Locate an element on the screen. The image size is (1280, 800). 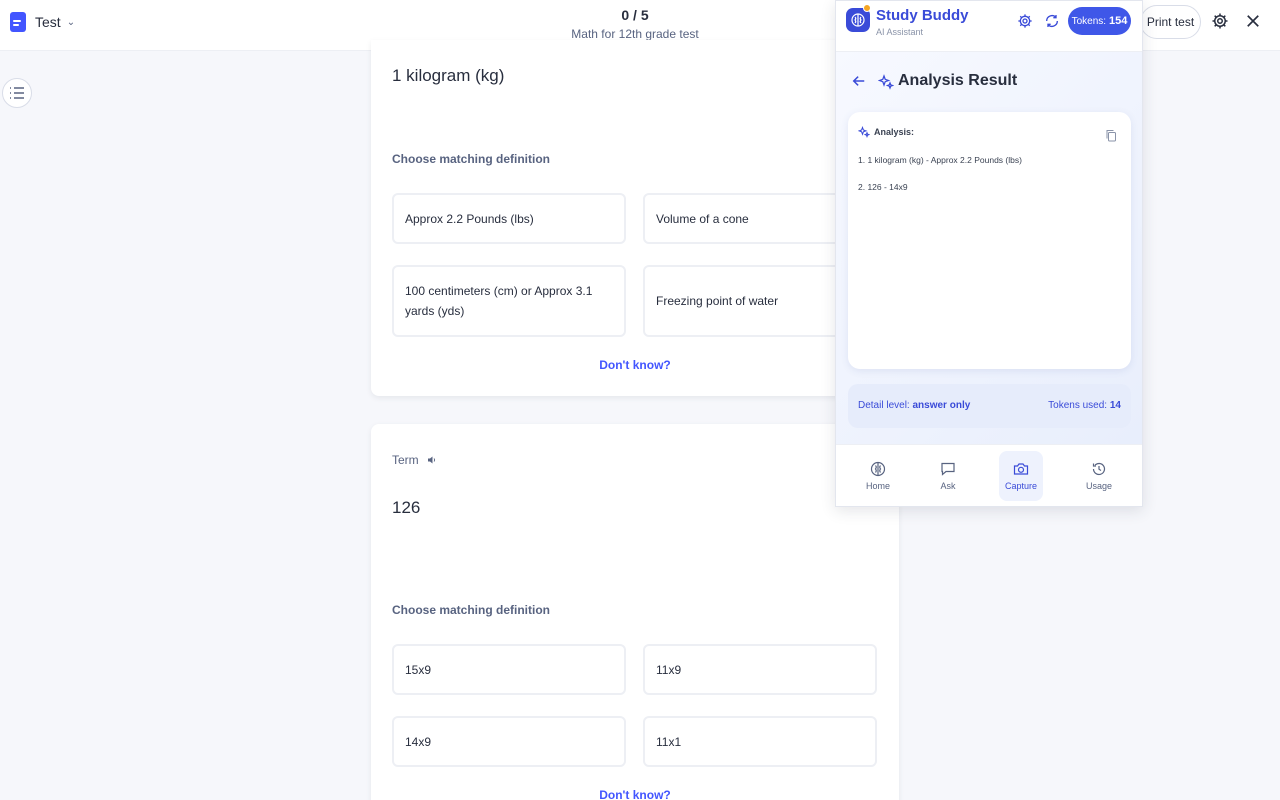
tokens-used: Tokens used: 14 is located at coordinates (1084, 405).